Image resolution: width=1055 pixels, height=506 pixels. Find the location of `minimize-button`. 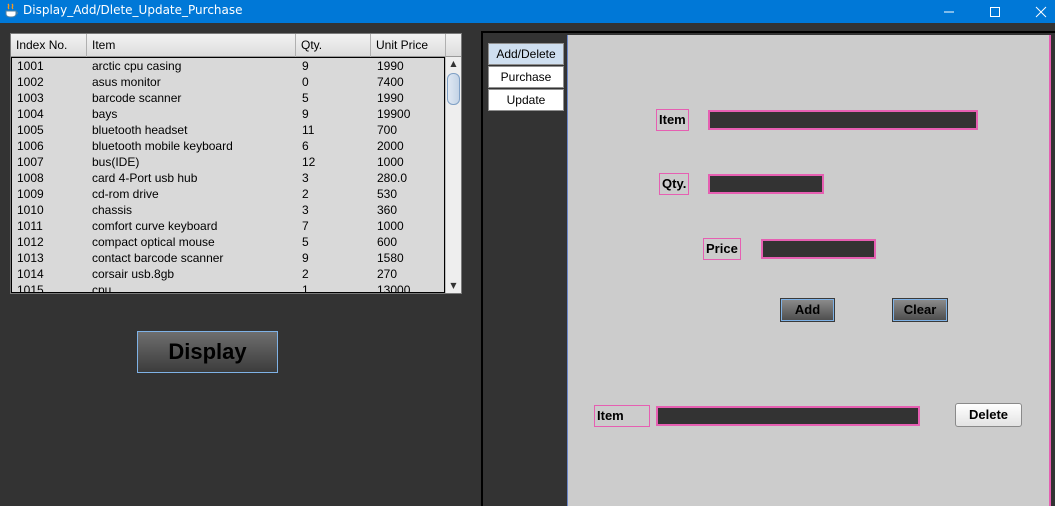

minimize-button is located at coordinates (949, 11).